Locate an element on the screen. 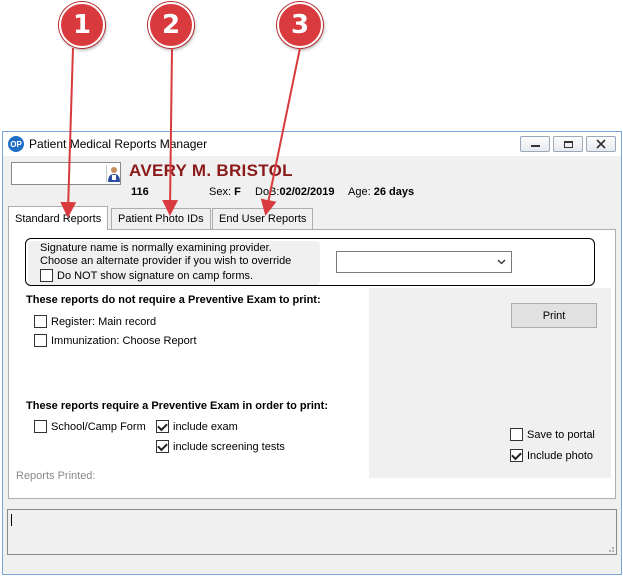 Image resolution: width=623 pixels, height=576 pixels. patient-search-input is located at coordinates (66, 173).